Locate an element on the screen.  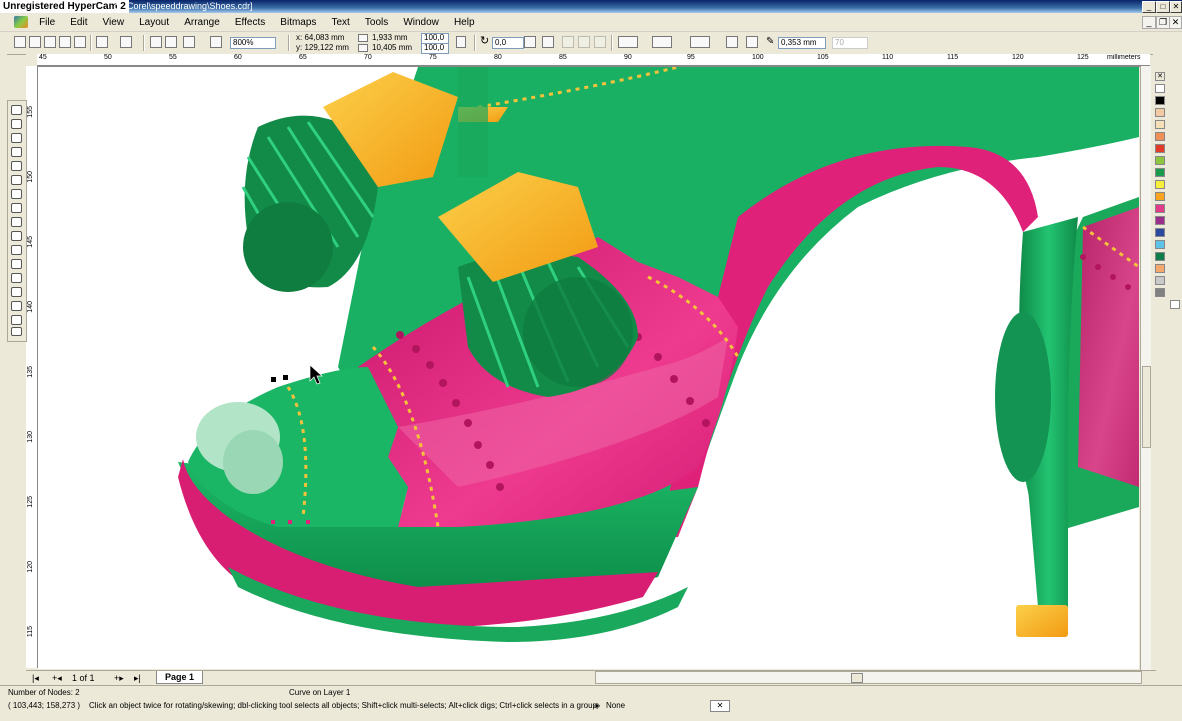
horizontal-scroll-thumb is located at coordinates (857, 678).